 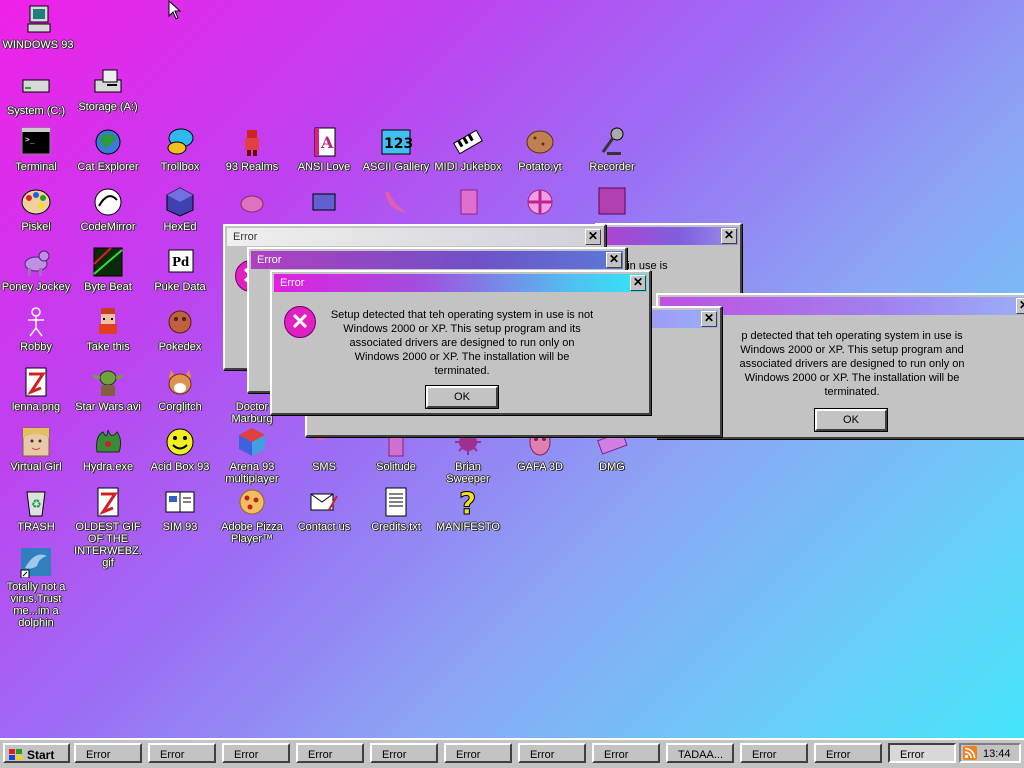 I want to click on desktop-icon-ansi-love: A ANSI Love, so click(x=324, y=149).